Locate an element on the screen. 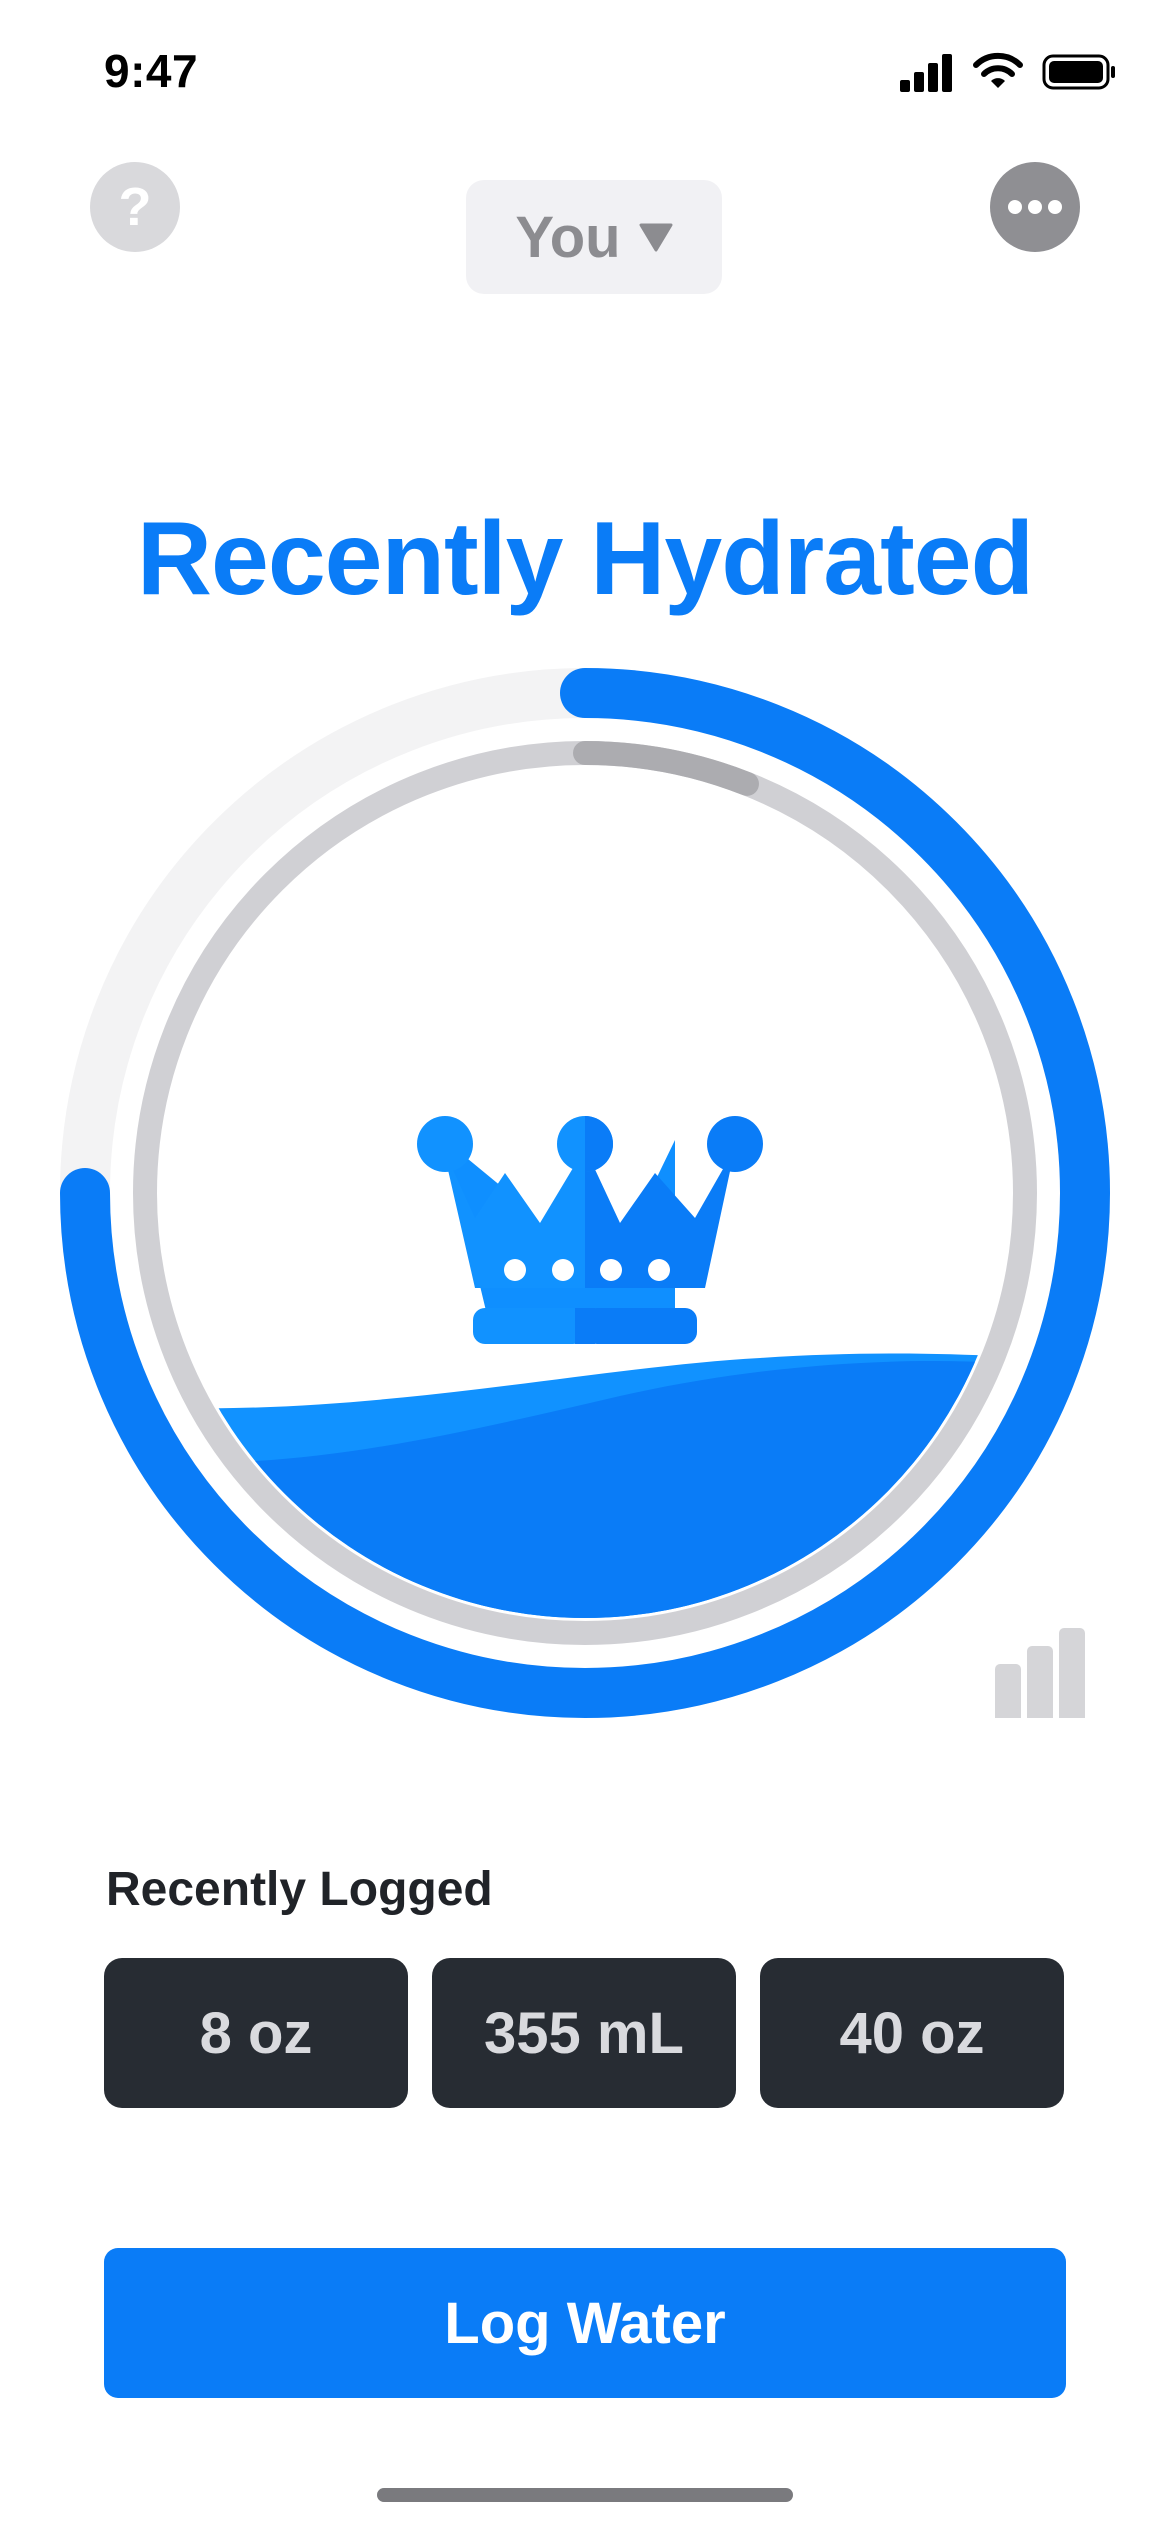  help-button: ? is located at coordinates (135, 207).